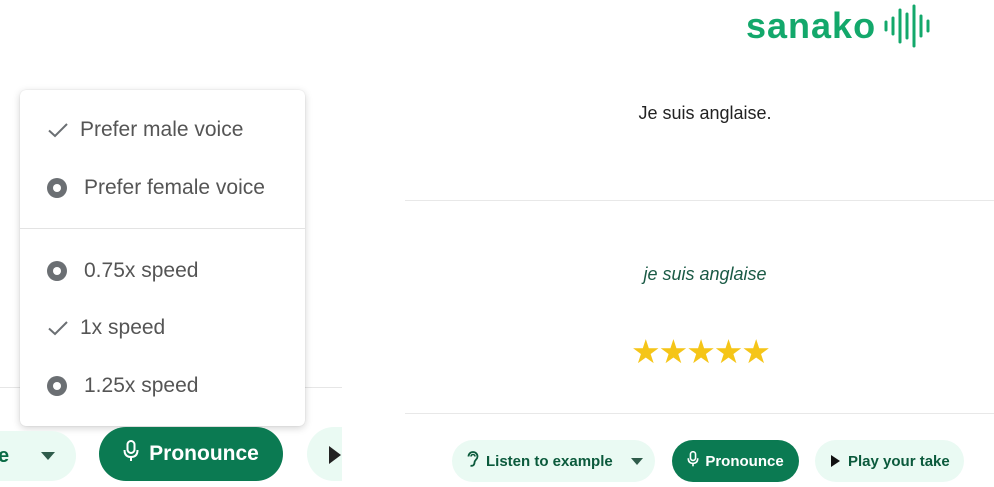 This screenshot has height=487, width=994. What do you see at coordinates (705, 274) in the screenshot?
I see `speech-transcript: je suis anglaise` at bounding box center [705, 274].